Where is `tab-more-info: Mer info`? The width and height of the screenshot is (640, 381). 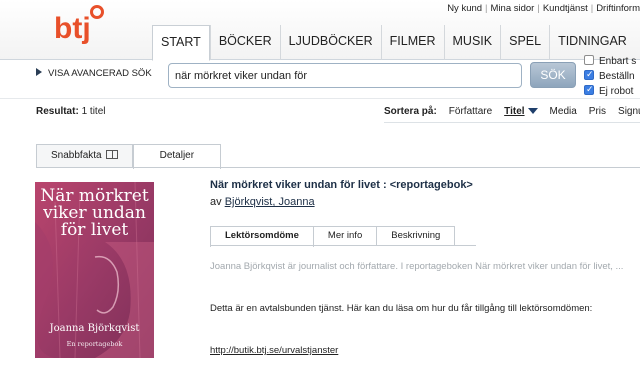
tab-more-info: Mer info is located at coordinates (345, 236).